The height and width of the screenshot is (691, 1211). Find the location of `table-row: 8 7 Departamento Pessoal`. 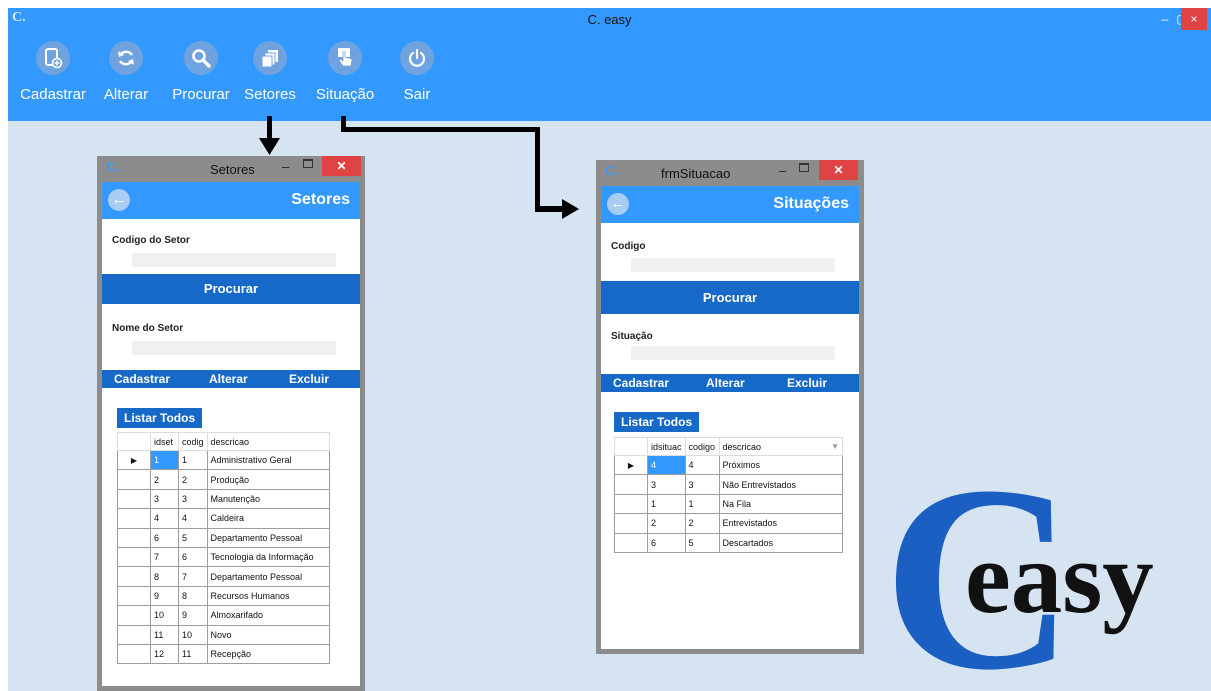

table-row: 8 7 Departamento Pessoal is located at coordinates (224, 576).